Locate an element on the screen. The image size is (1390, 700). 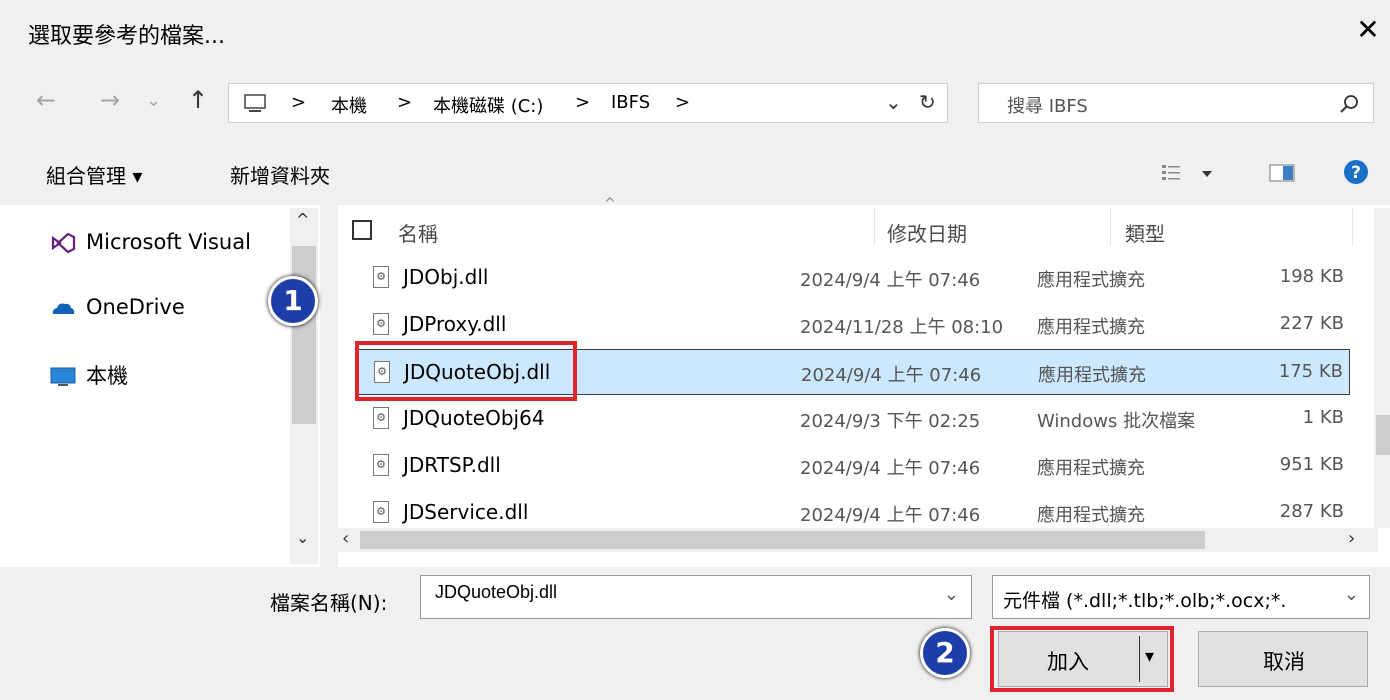
sidebar-item-onedrive: OneDrive is located at coordinates (117, 307).